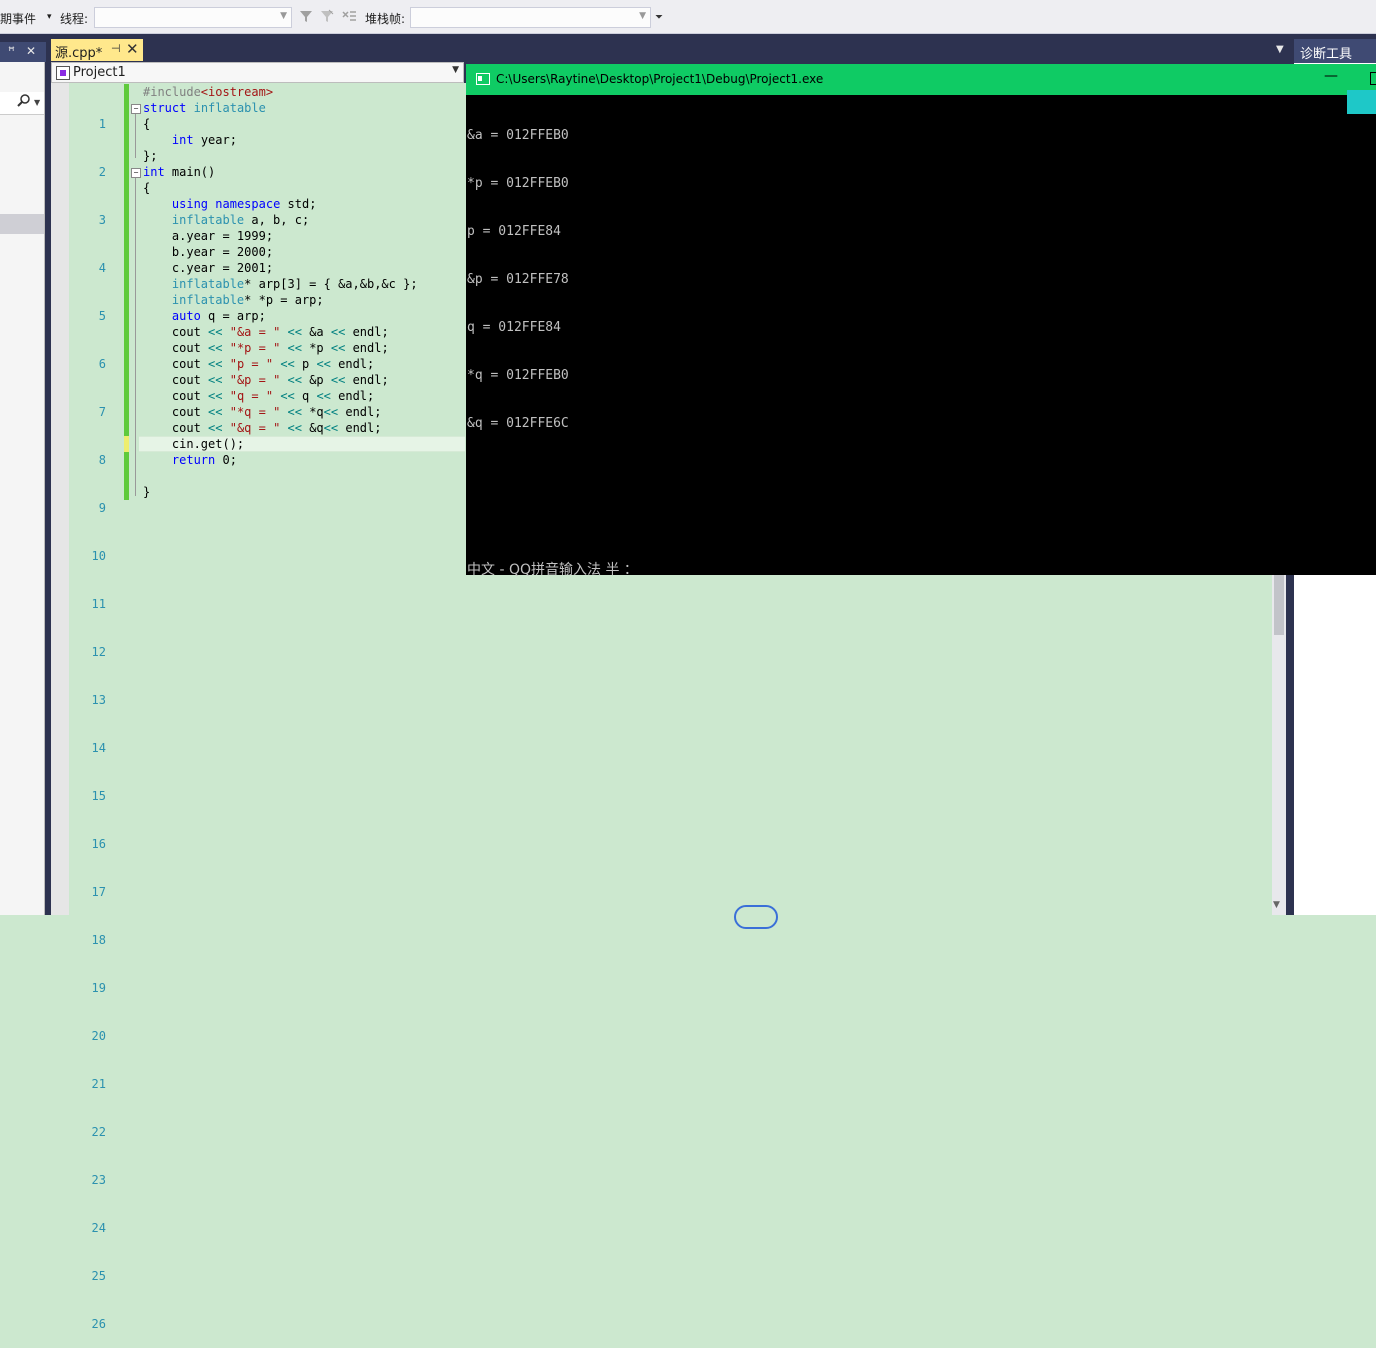 Image resolution: width=1376 pixels, height=1348 pixels. I want to click on console-line: q = 012FFE84, so click(514, 327).